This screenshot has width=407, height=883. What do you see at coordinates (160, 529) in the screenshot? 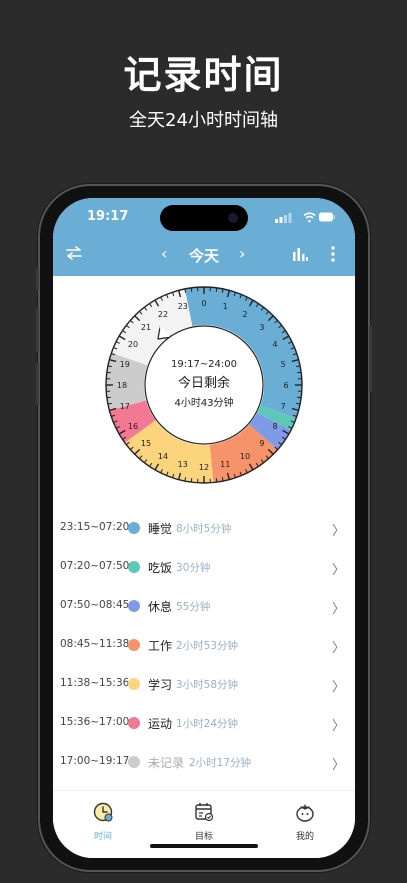
I see `entry-name: 睡觉` at bounding box center [160, 529].